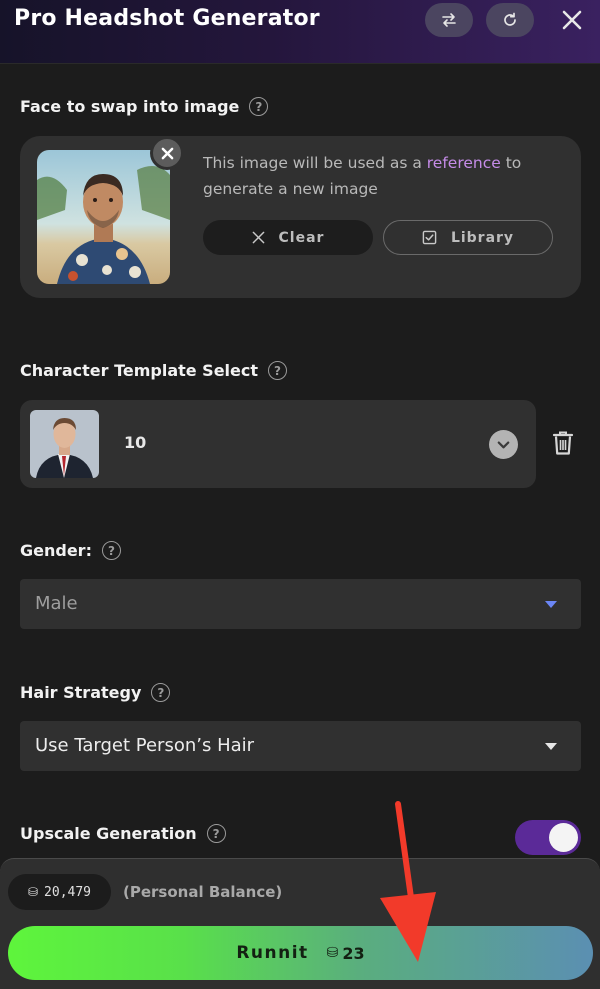 The height and width of the screenshot is (989, 600). What do you see at coordinates (315, 163) in the screenshot?
I see `face-desc-before: This image will be used as a` at bounding box center [315, 163].